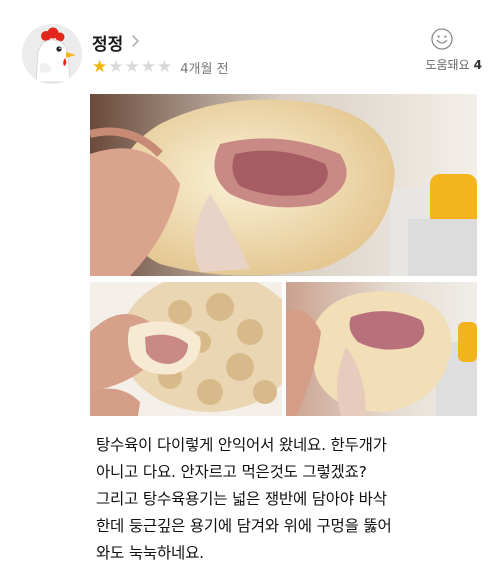  Describe the element at coordinates (442, 39) in the screenshot. I see `smiley-icon` at that location.